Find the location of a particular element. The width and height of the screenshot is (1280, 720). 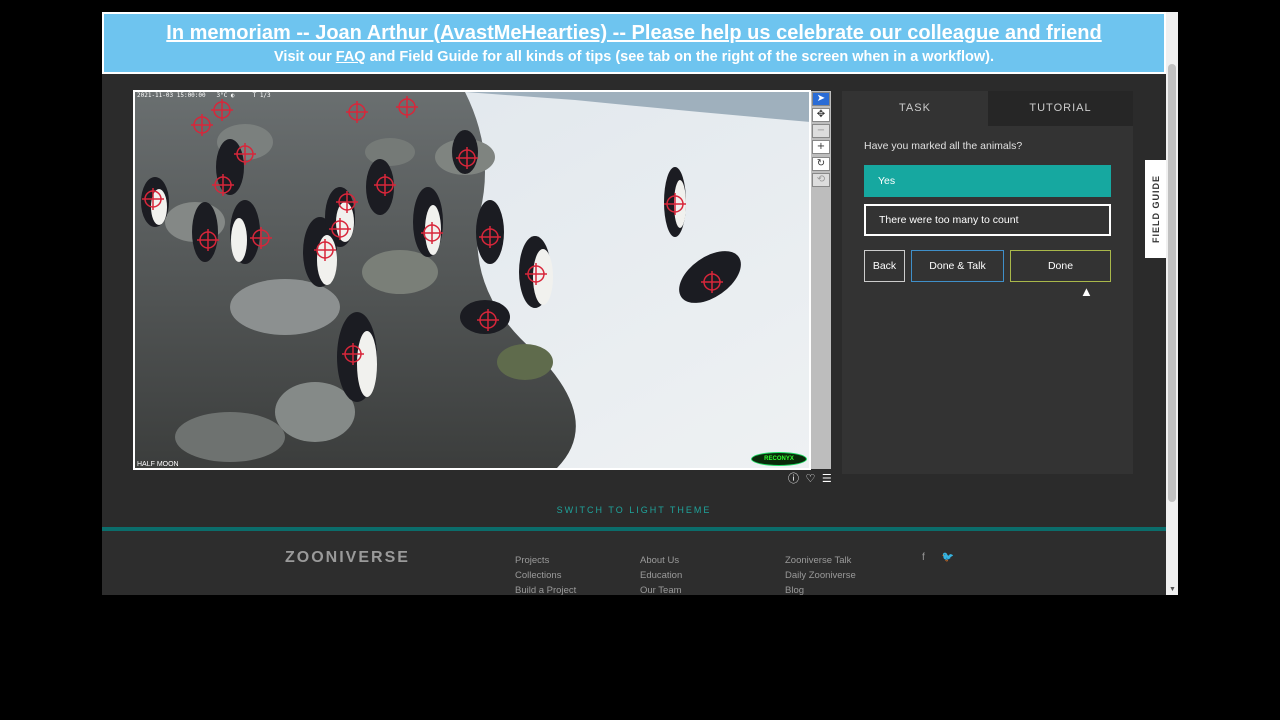

pointer-icon: ➤ is located at coordinates (821, 99).